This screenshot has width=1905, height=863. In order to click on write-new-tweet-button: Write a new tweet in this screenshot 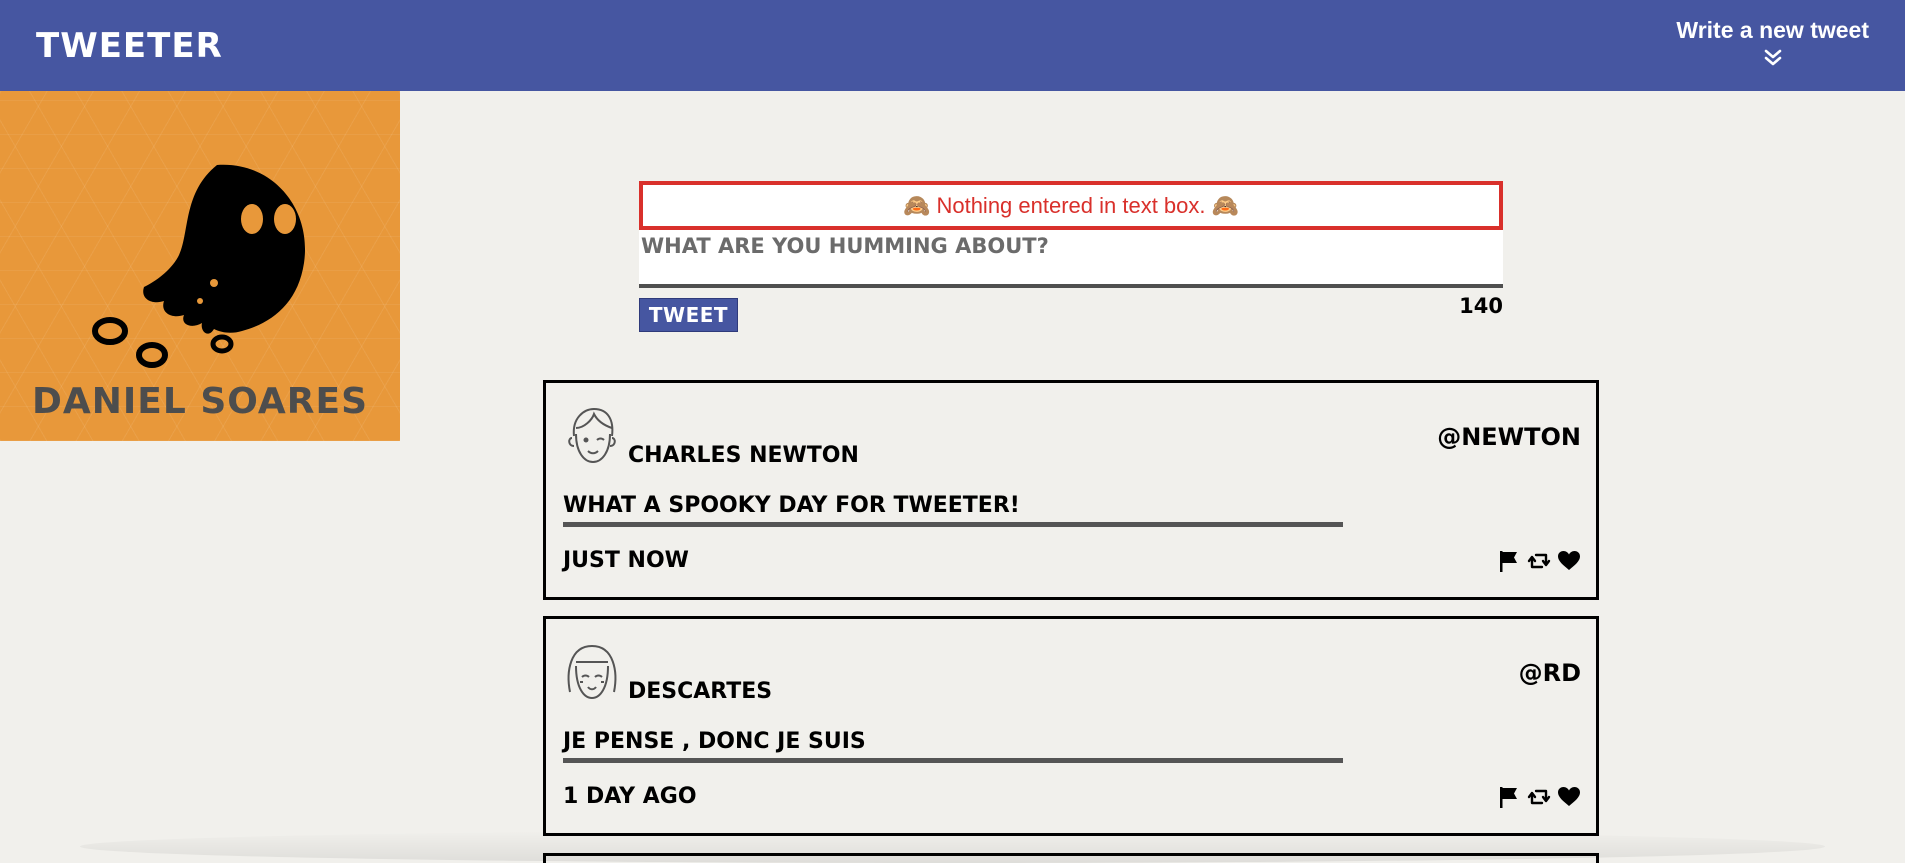, I will do `click(1772, 42)`.